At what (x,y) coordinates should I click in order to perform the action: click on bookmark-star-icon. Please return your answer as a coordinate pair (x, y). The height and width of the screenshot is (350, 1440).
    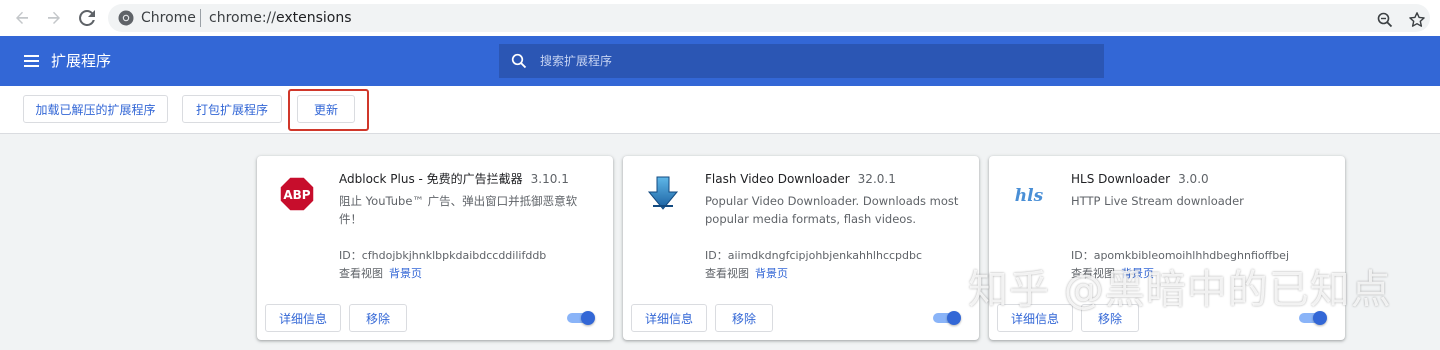
    Looking at the image, I should click on (1417, 20).